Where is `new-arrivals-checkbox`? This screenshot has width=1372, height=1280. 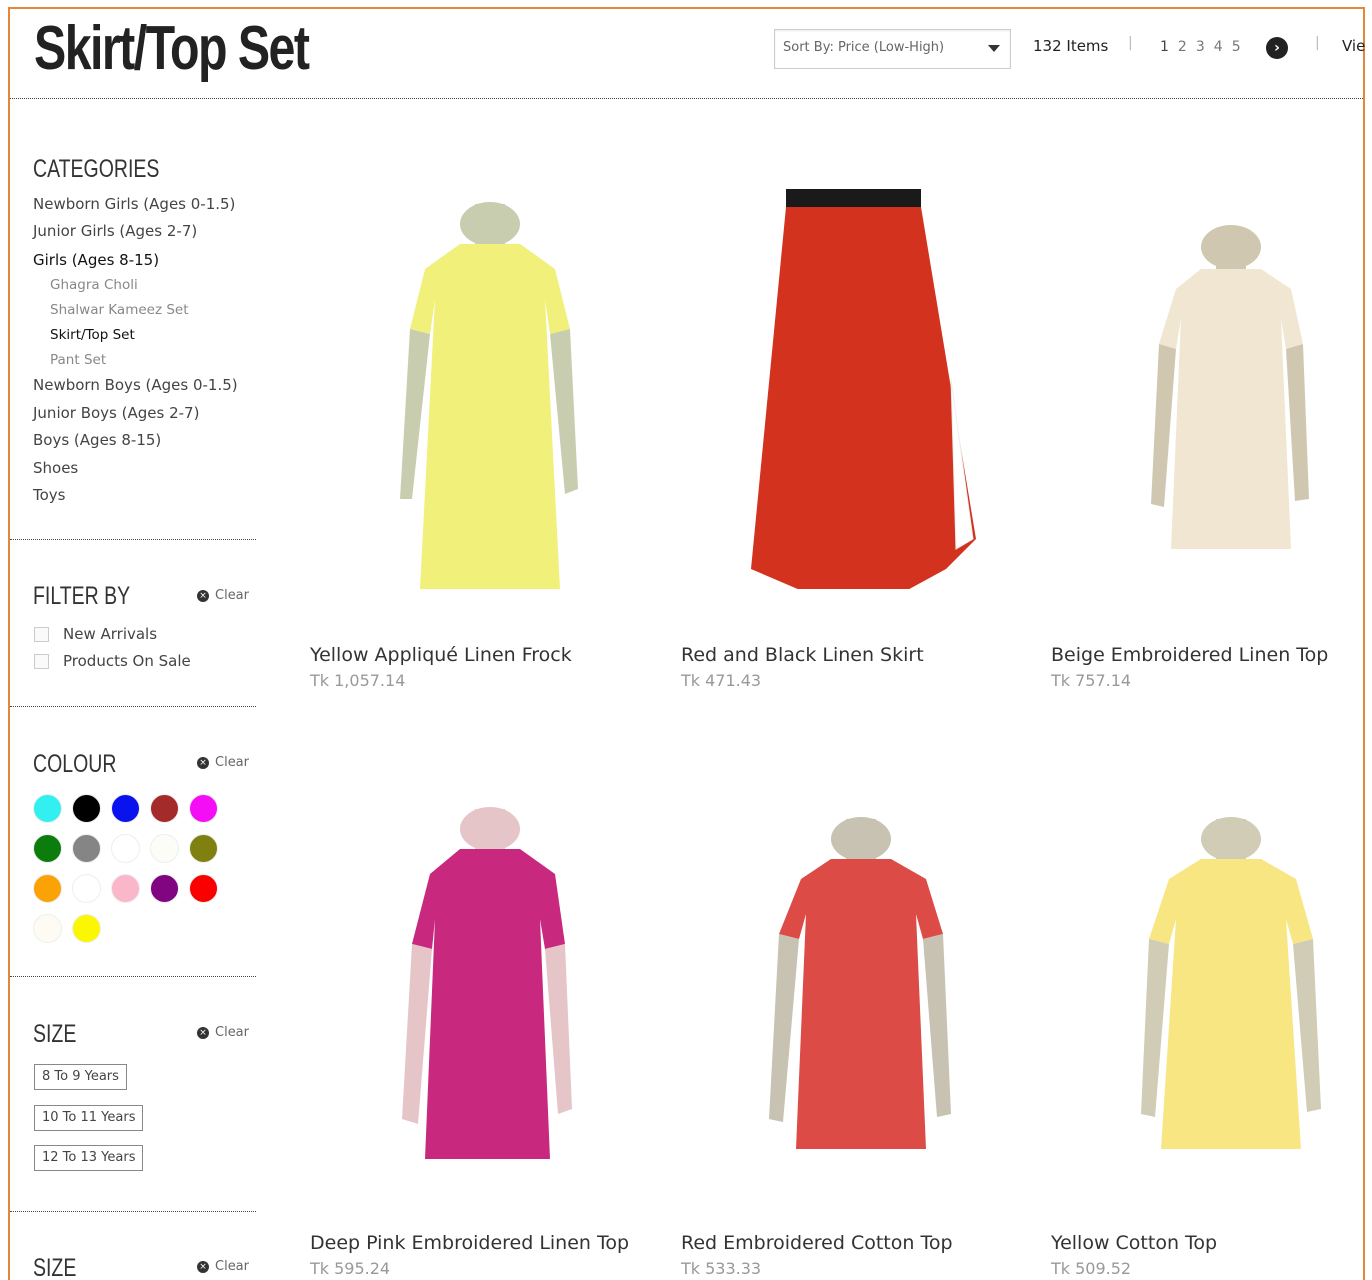 new-arrivals-checkbox is located at coordinates (41, 634).